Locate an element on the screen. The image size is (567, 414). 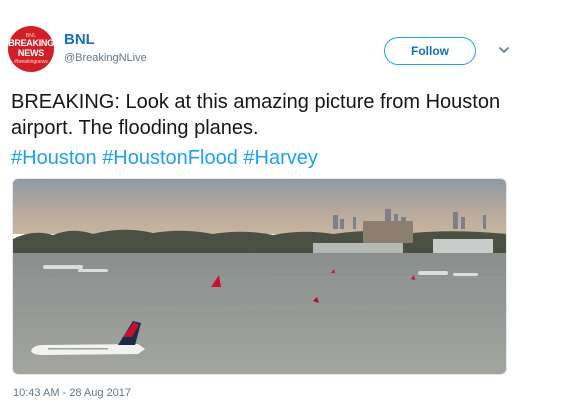
avatar-line2: NEWS is located at coordinates (31, 52).